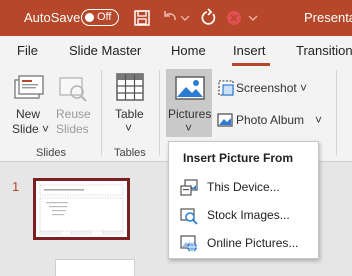  I want to click on new-slide-icon, so click(30, 89).